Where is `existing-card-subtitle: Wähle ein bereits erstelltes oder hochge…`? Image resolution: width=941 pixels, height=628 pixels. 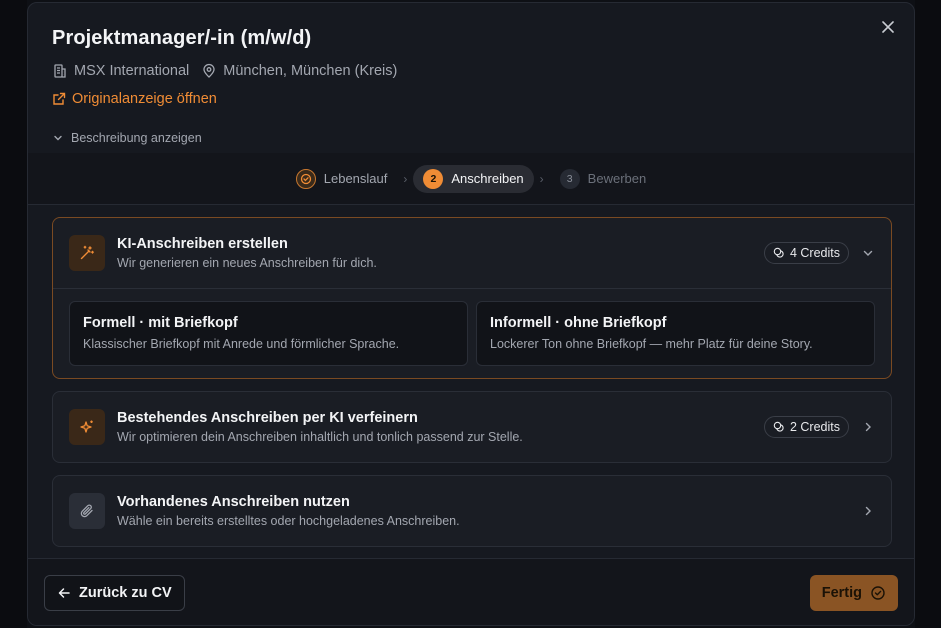
existing-card-subtitle: Wähle ein bereits erstelltes oder hochge… is located at coordinates (288, 521).